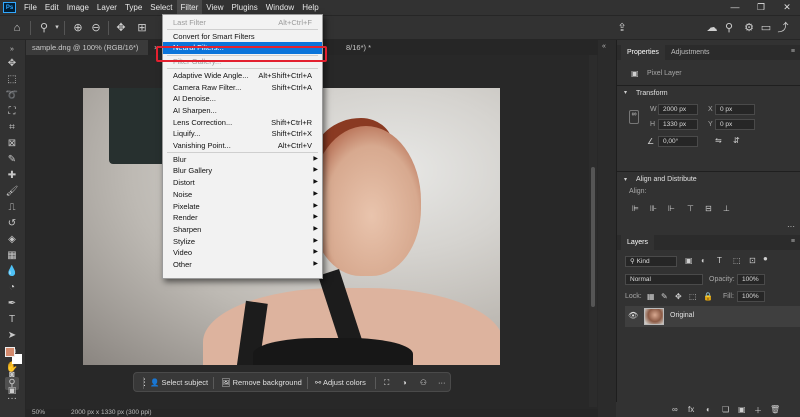 The width and height of the screenshot is (800, 417). Describe the element at coordinates (678, 296) in the screenshot. I see `lock-position-icon: ✥` at that location.